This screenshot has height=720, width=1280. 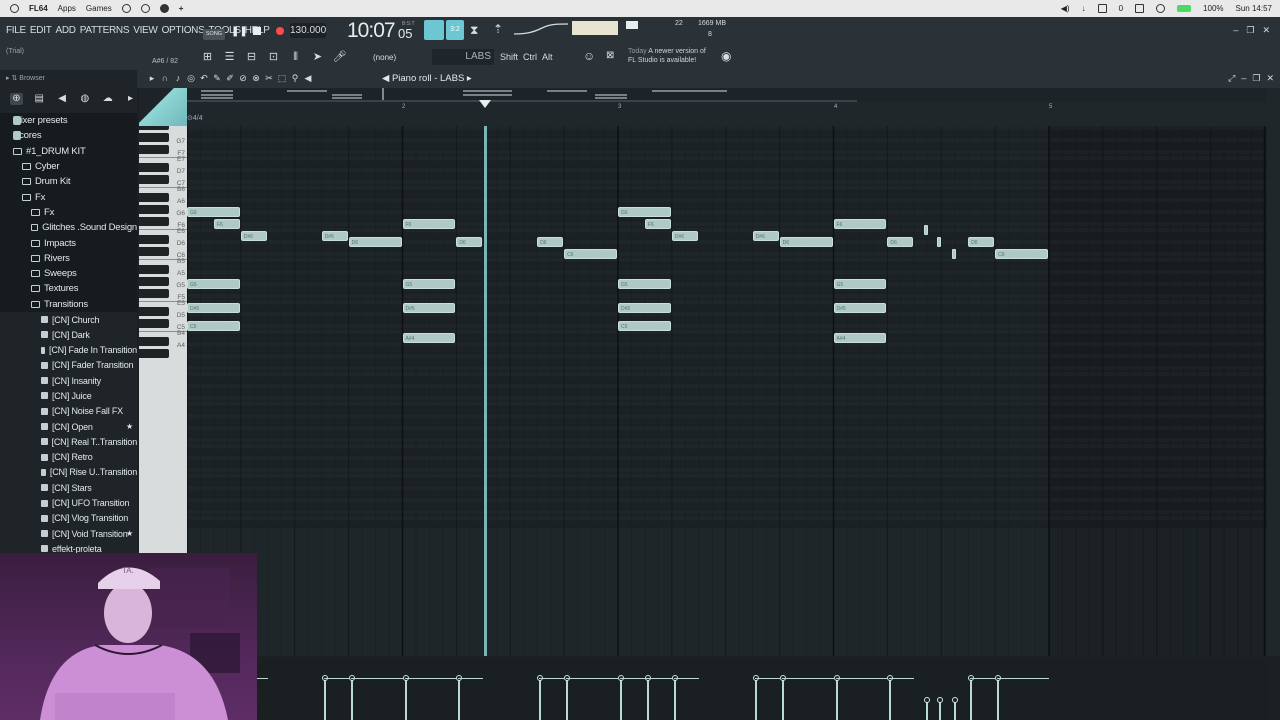 What do you see at coordinates (455, 30) in the screenshot?
I see `step-edit-button: 3:2` at bounding box center [455, 30].